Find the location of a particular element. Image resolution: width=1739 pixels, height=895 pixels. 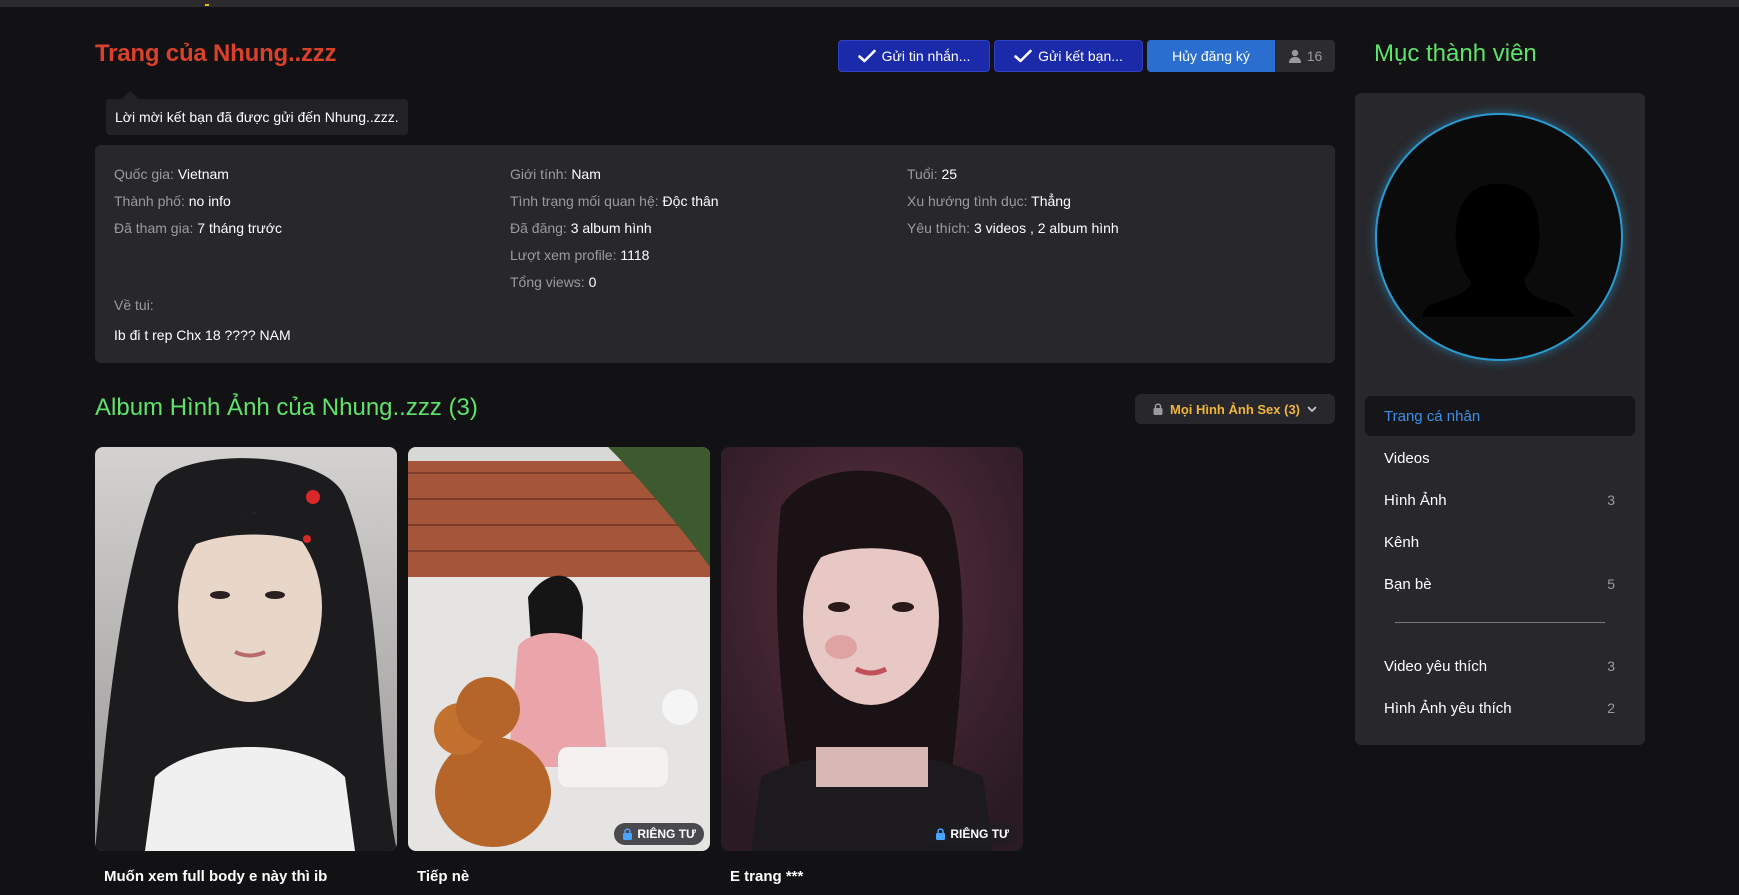

top-bar-indicator is located at coordinates (207, 5).